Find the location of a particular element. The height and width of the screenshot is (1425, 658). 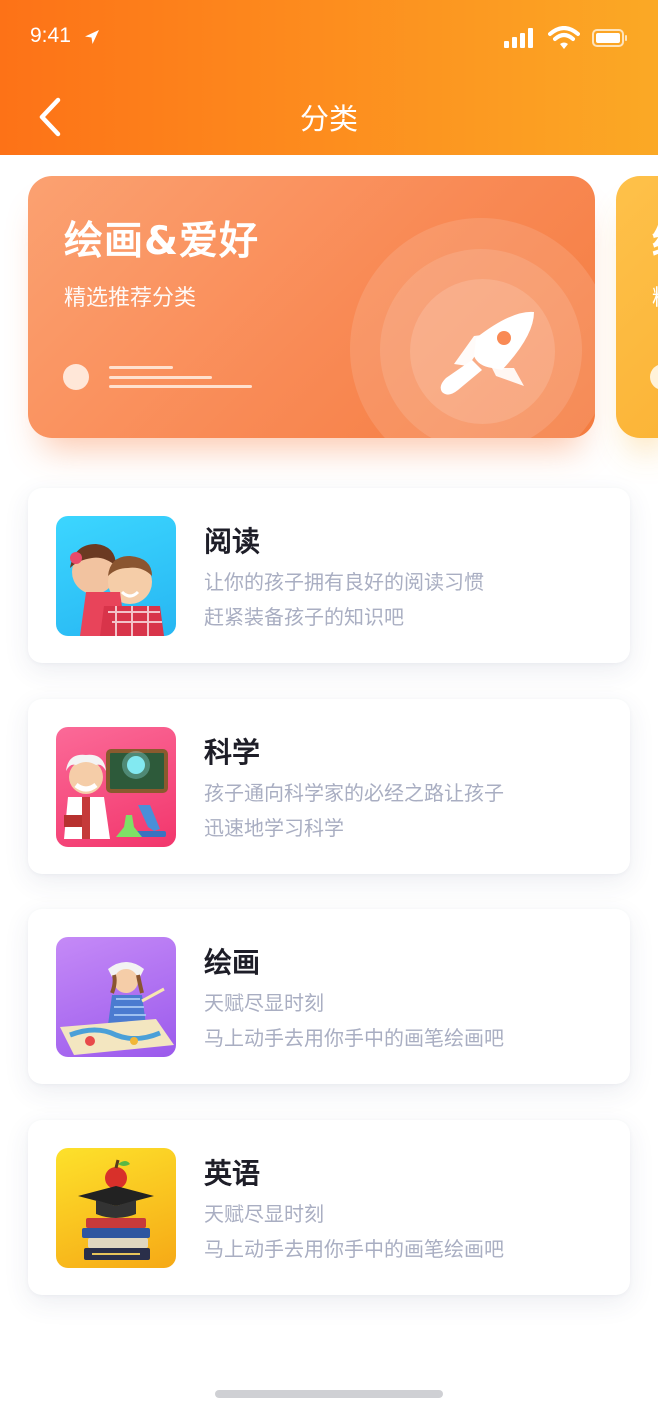

next-banner-dot is located at coordinates (654, 377).